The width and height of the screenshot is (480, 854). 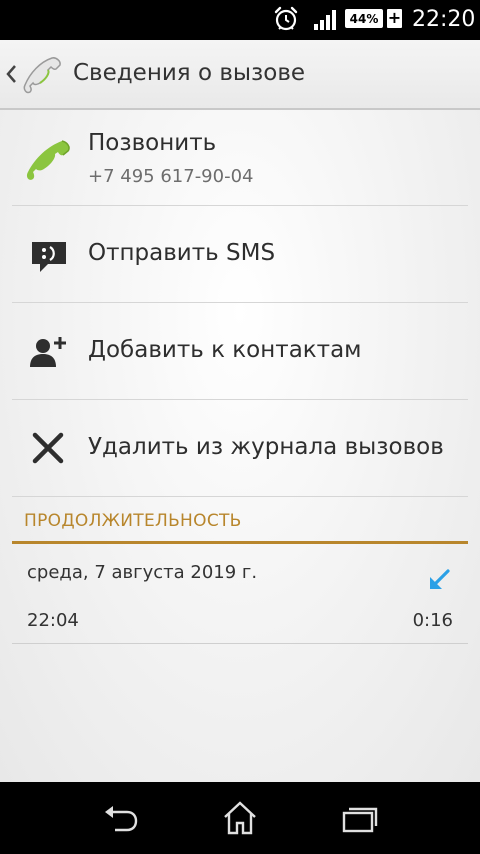 I want to click on action-bar: Сведения о вызове, so click(x=240, y=75).